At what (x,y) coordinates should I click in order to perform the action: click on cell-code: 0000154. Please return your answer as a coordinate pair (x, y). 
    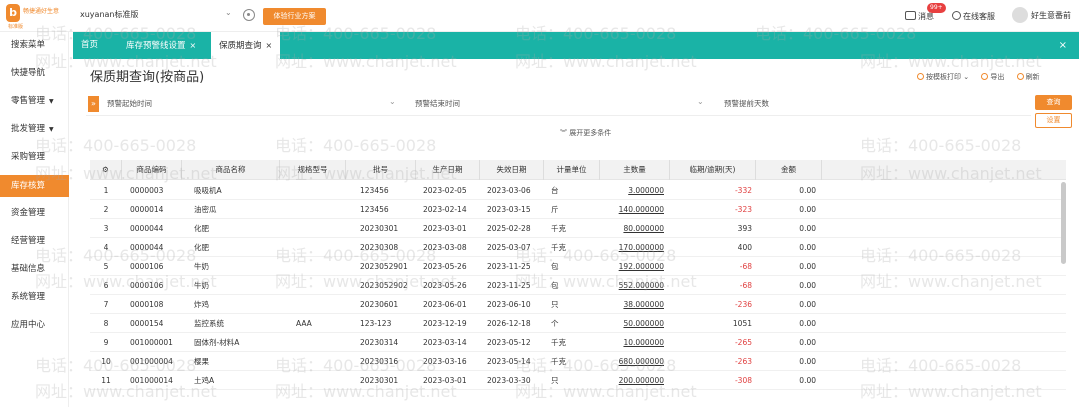
    Looking at the image, I should click on (147, 323).